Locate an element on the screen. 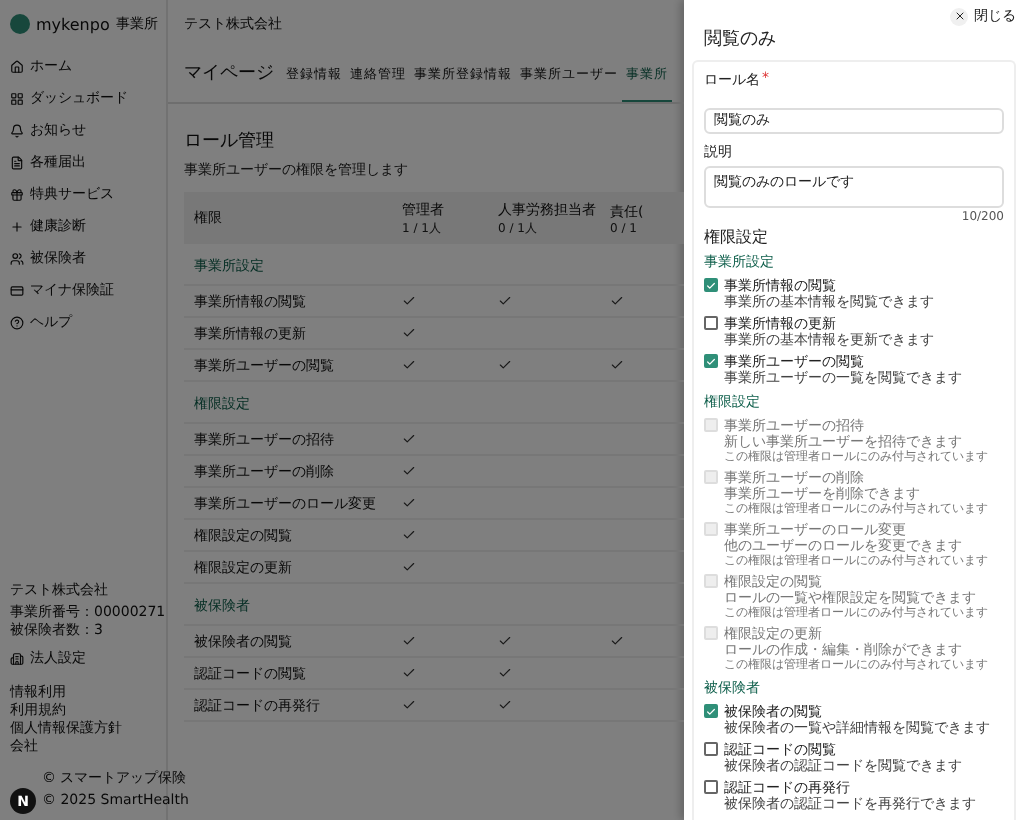 This screenshot has height=820, width=1024. permissions-title: 権限設定 is located at coordinates (737, 236).